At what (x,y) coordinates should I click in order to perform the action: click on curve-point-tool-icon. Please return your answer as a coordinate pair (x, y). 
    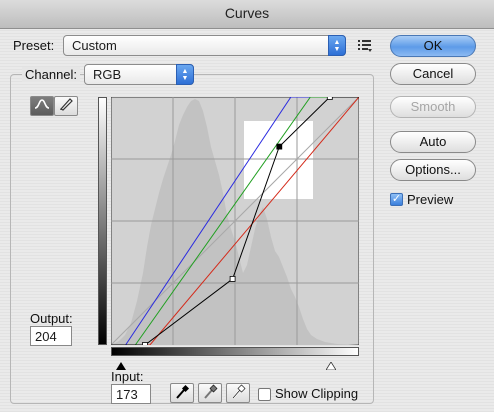
    Looking at the image, I should click on (42, 106).